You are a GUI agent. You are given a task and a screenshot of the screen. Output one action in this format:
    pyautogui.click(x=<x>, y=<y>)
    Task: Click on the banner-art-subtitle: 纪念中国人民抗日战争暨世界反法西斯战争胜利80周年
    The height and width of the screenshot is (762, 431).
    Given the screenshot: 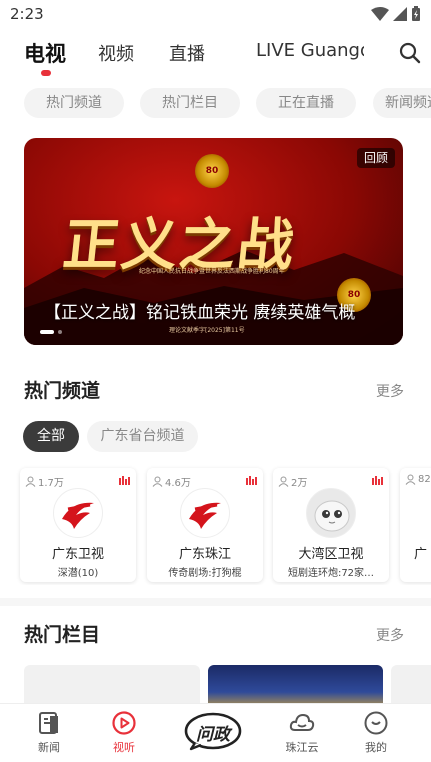 What is the action you would take?
    pyautogui.click(x=212, y=271)
    